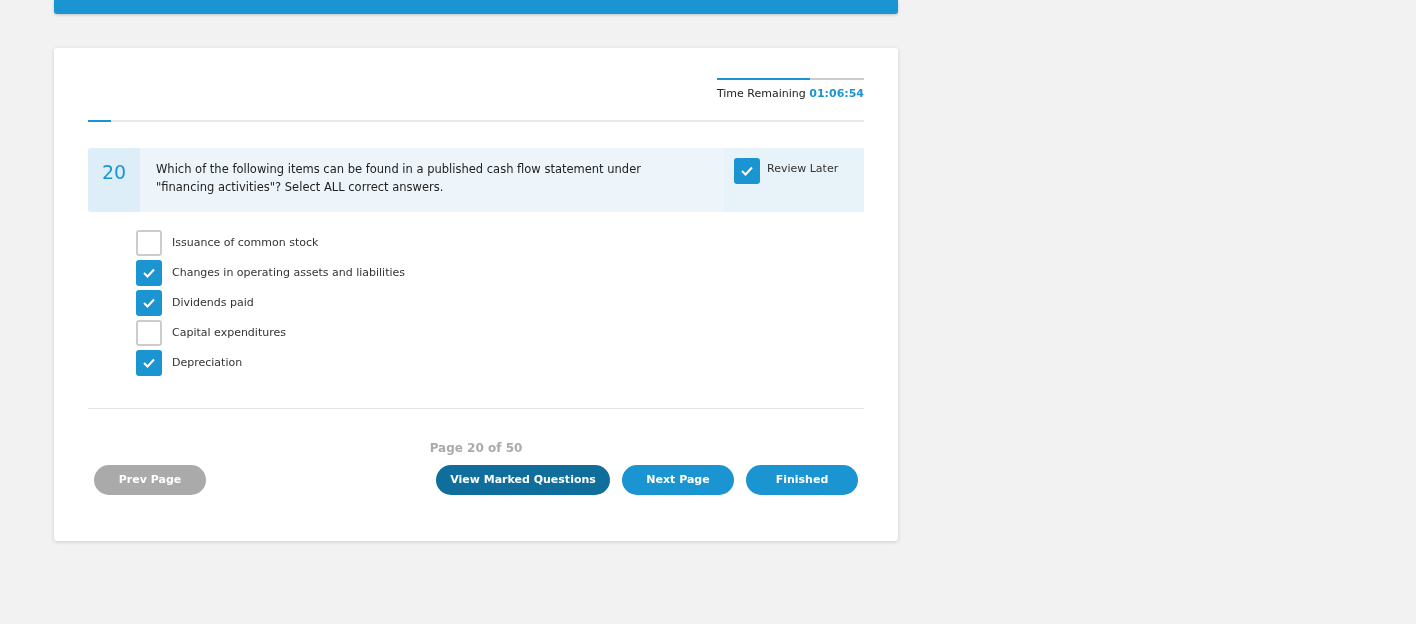  Describe the element at coordinates (803, 169) in the screenshot. I see `review-later-label: Review Later` at that location.